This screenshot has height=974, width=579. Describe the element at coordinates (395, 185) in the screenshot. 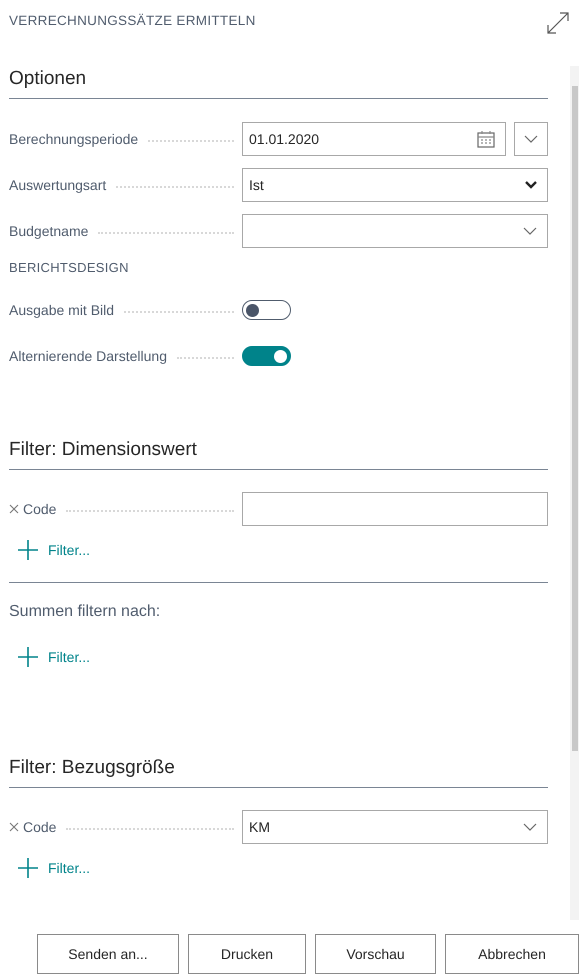

I see `select-field: Ist` at that location.